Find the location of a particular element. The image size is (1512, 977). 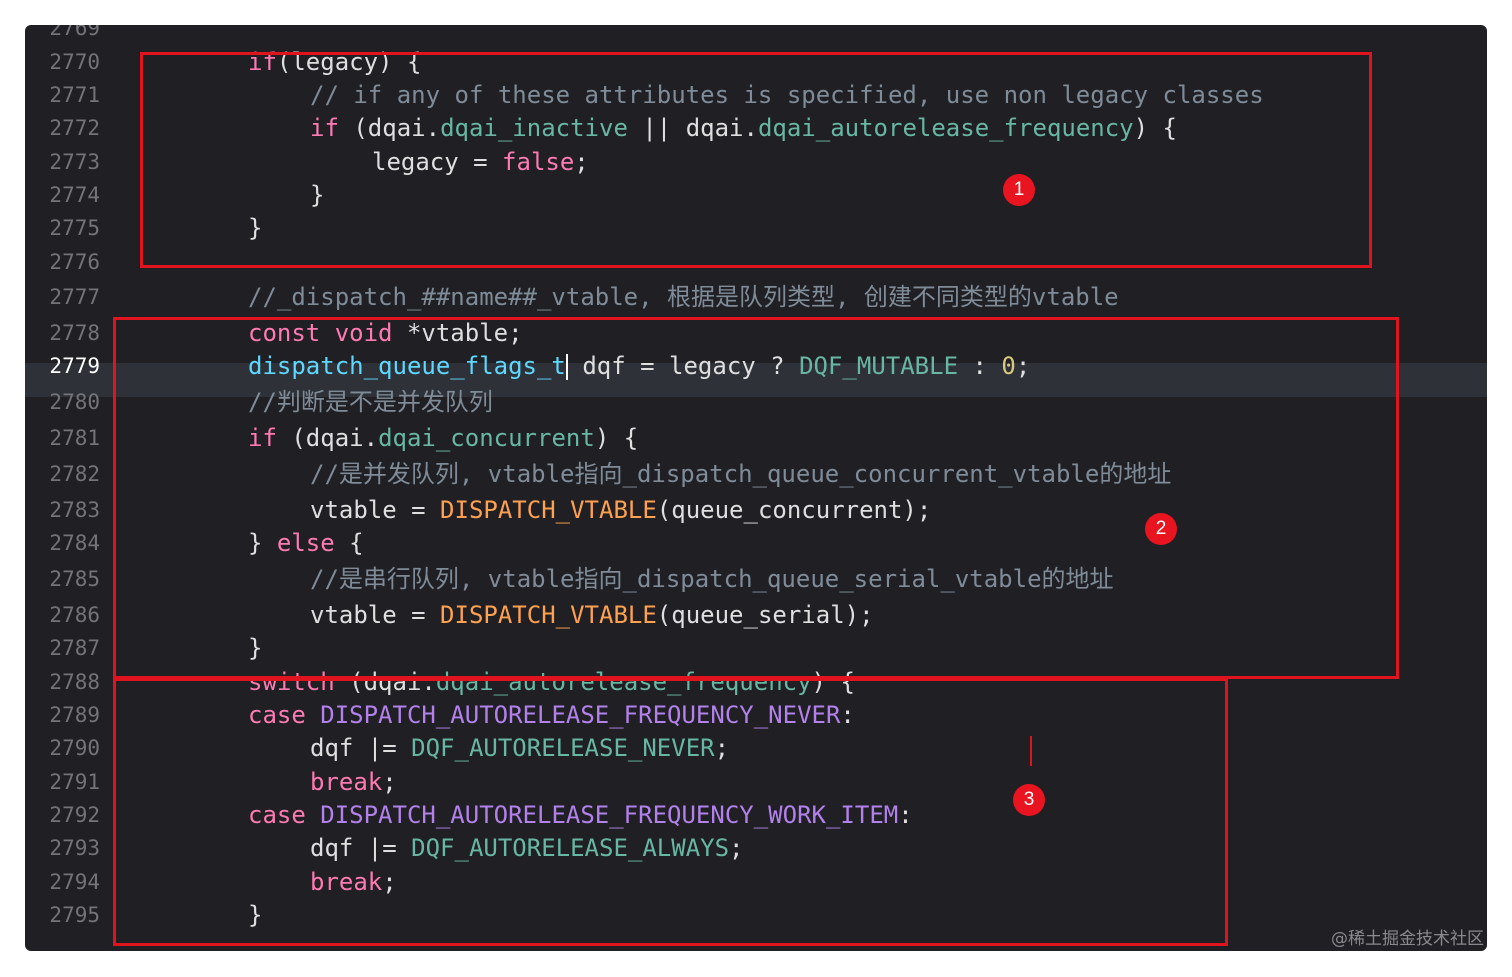

line-number: 2790 is located at coordinates (74, 748).